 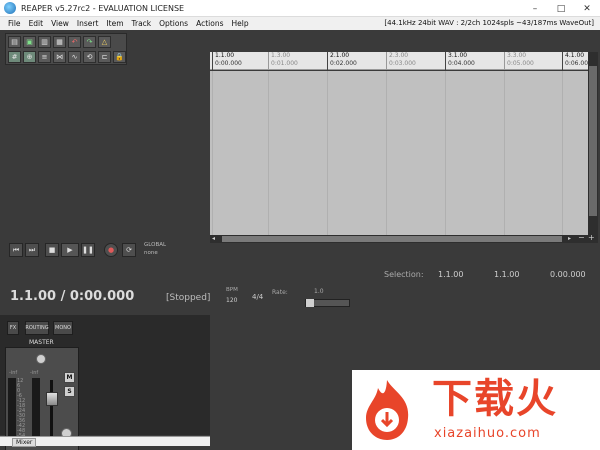 I want to click on metronome-icon: △, so click(x=104, y=42).